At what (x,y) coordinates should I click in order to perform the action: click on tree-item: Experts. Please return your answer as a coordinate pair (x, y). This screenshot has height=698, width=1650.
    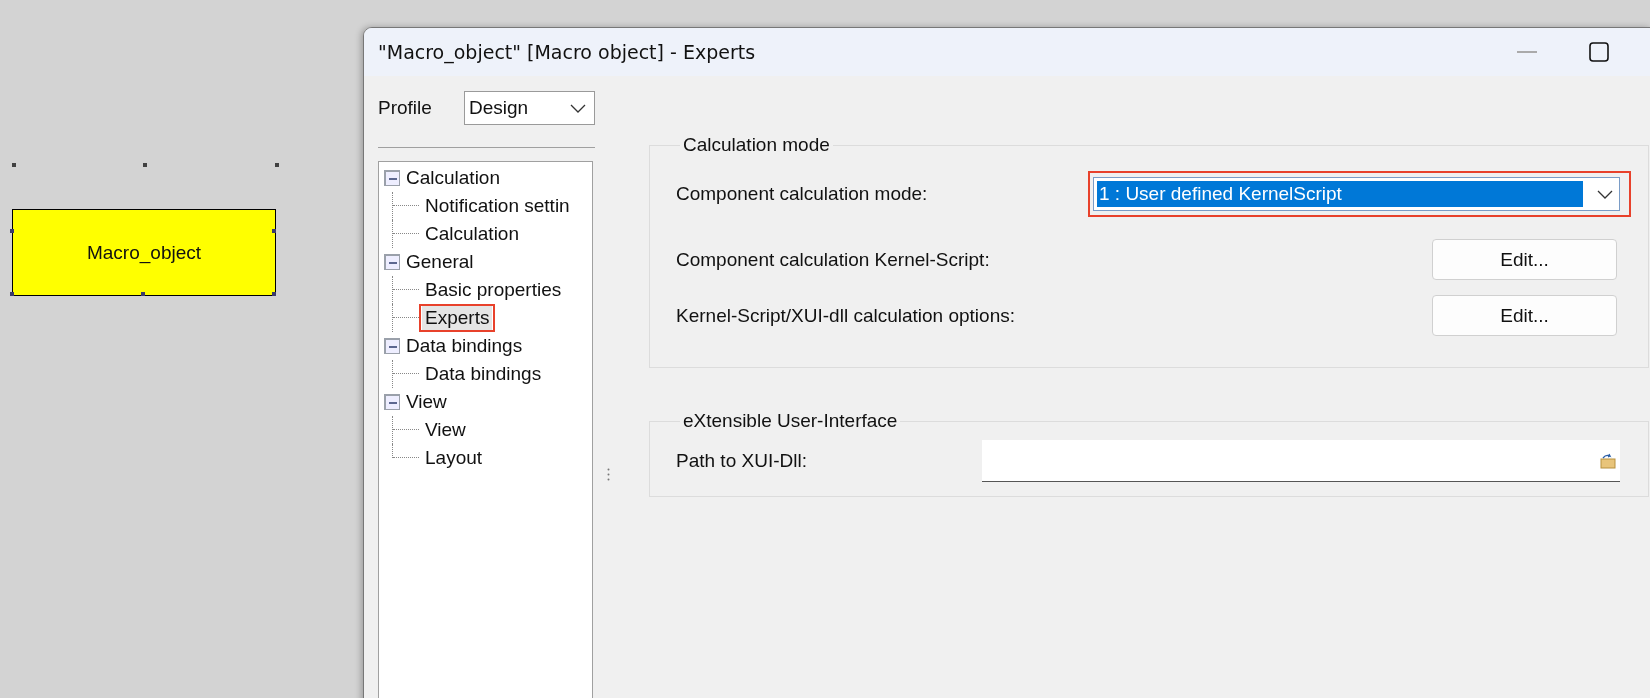
    Looking at the image, I should click on (457, 318).